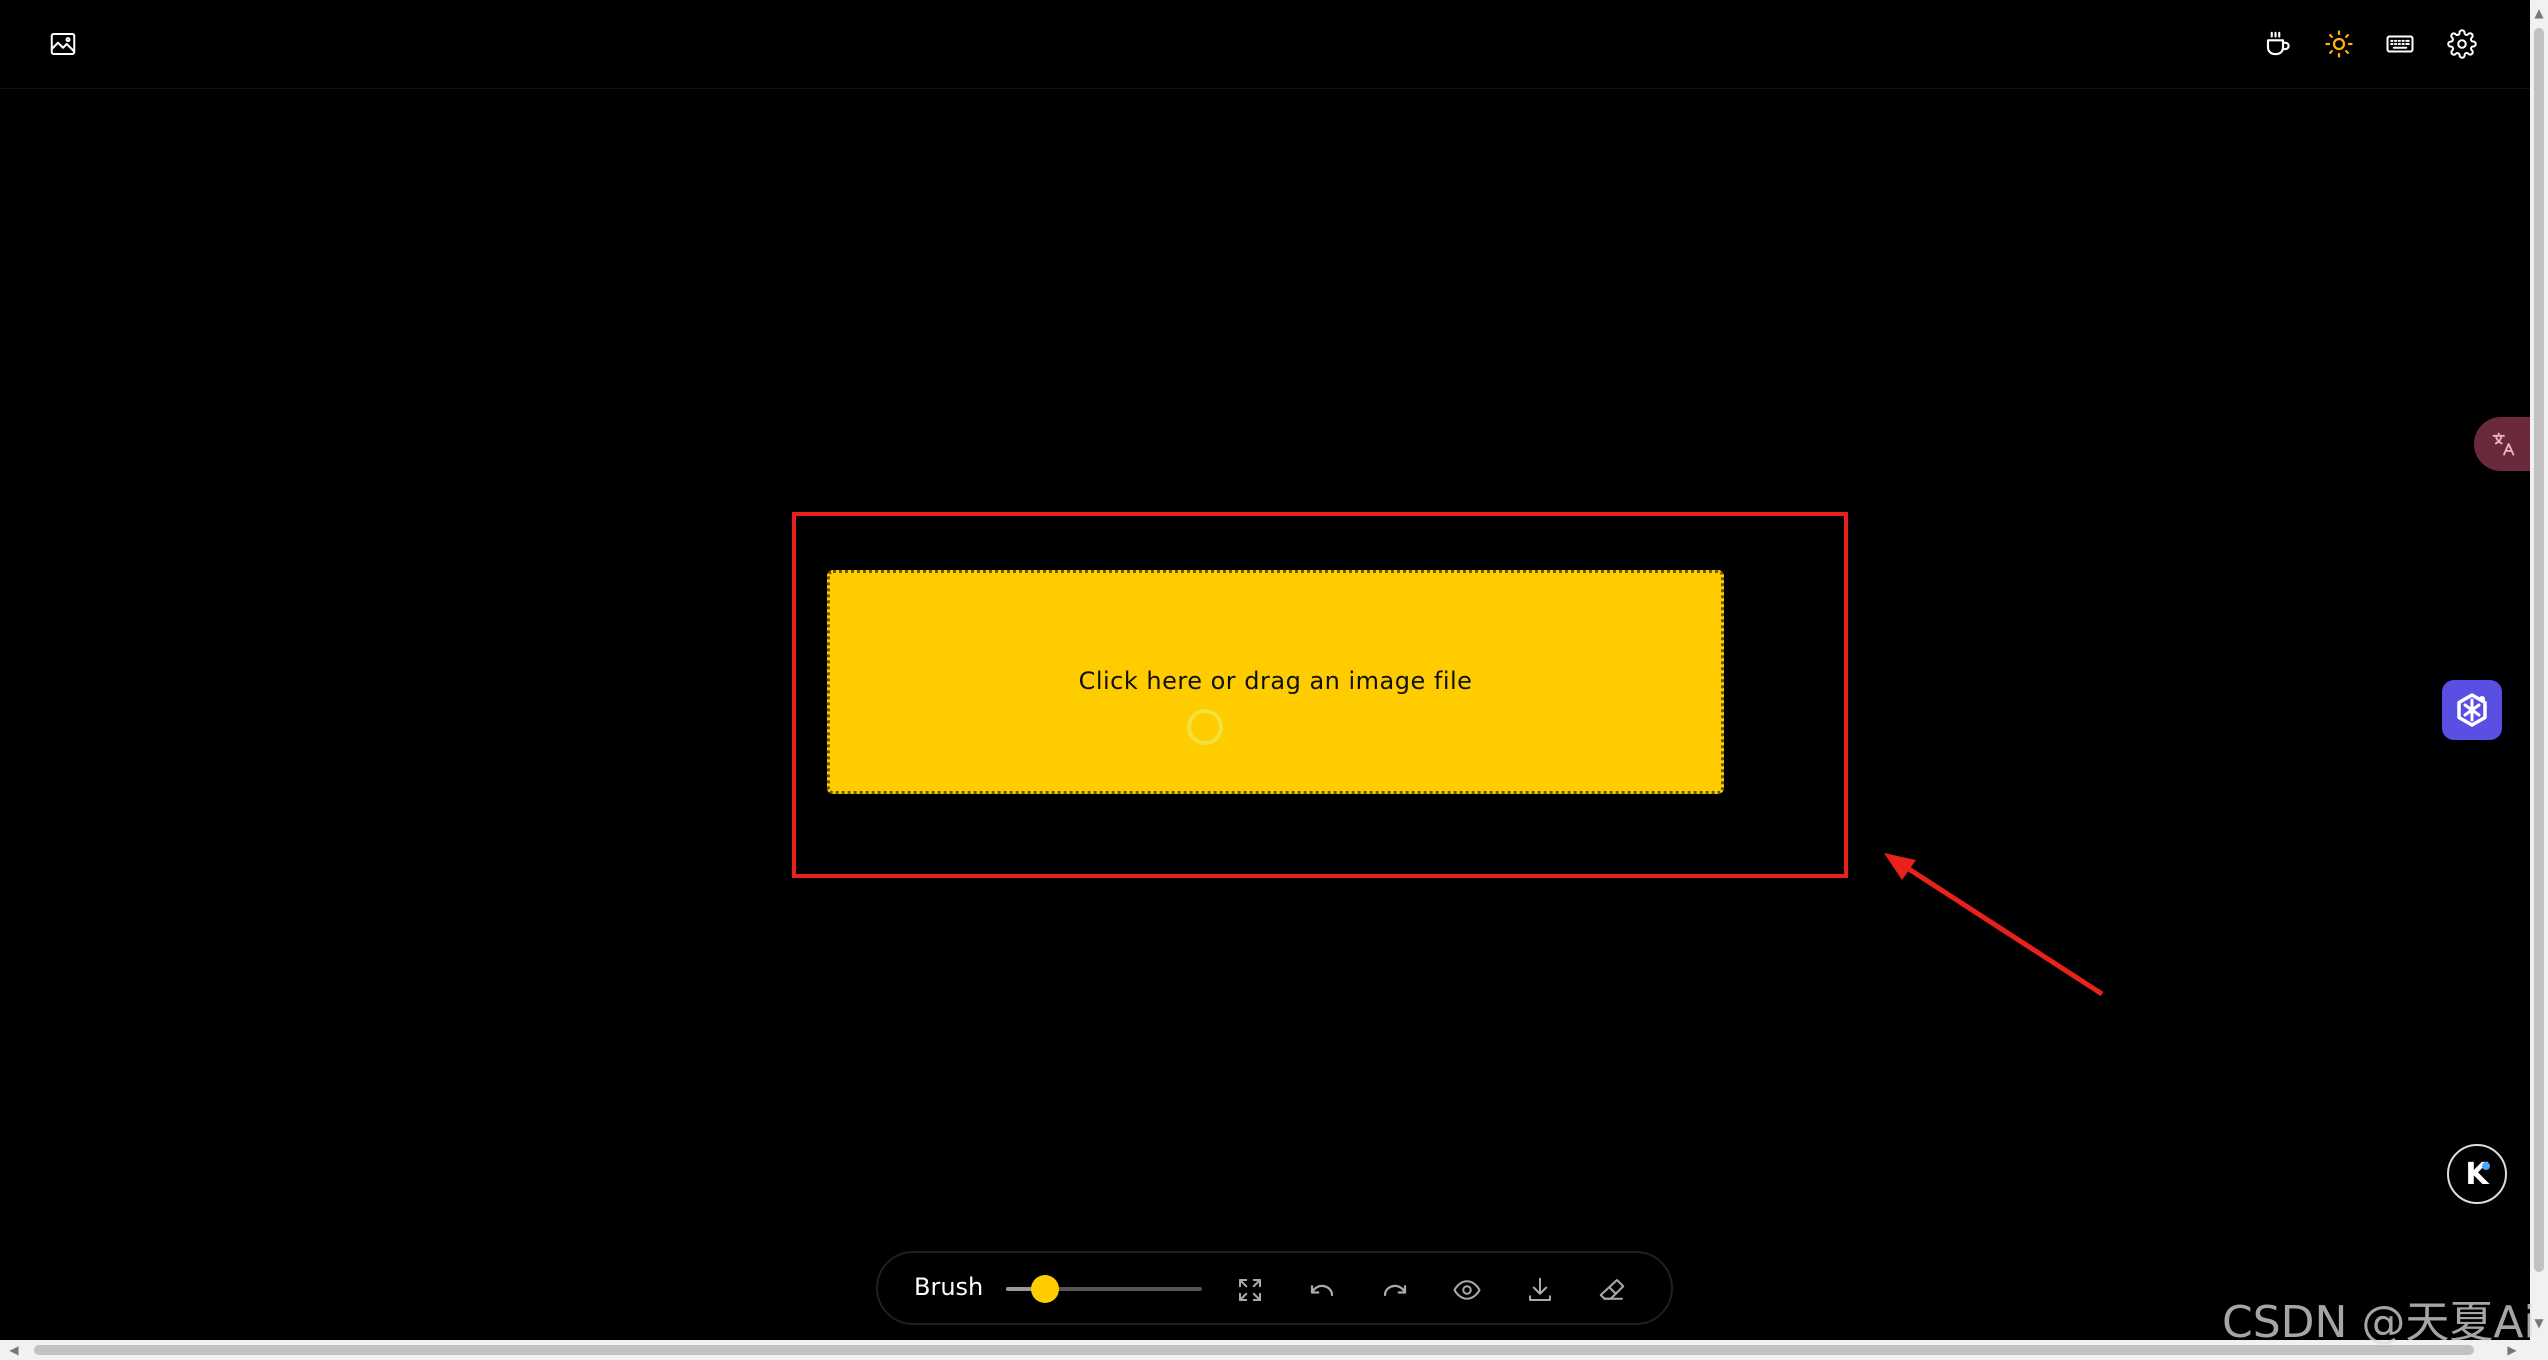 The height and width of the screenshot is (1360, 2548). I want to click on horizontal-scrollbar: ◀ ▶, so click(1274, 1350).